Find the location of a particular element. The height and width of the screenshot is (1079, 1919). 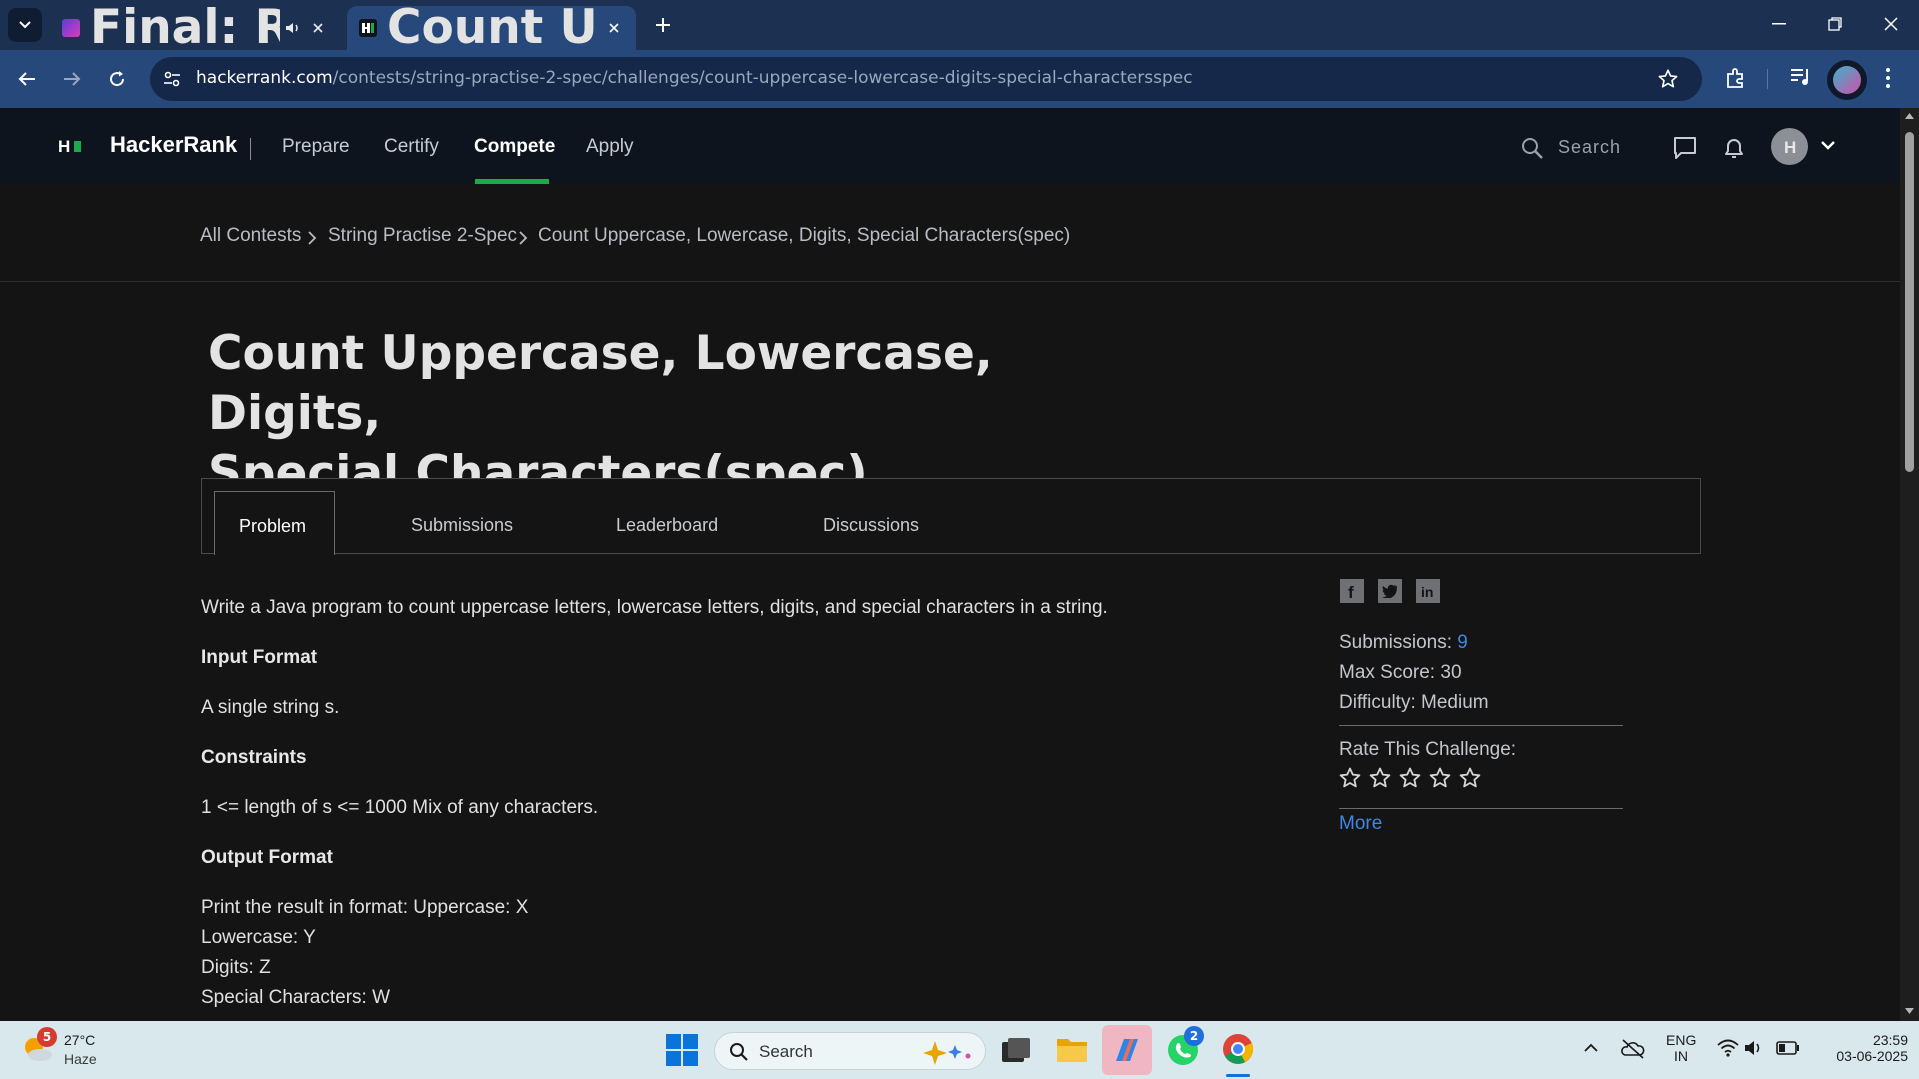

output-line: Print the result in format: Uppercase: X is located at coordinates (365, 907).